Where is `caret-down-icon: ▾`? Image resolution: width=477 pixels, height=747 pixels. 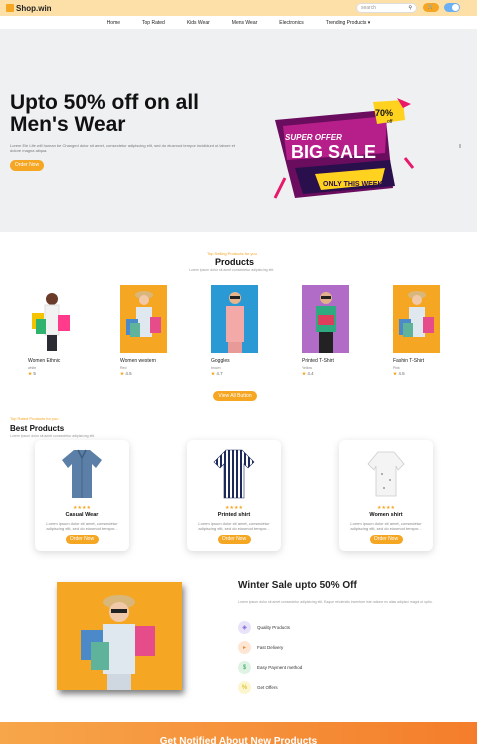 caret-down-icon: ▾ is located at coordinates (369, 22).